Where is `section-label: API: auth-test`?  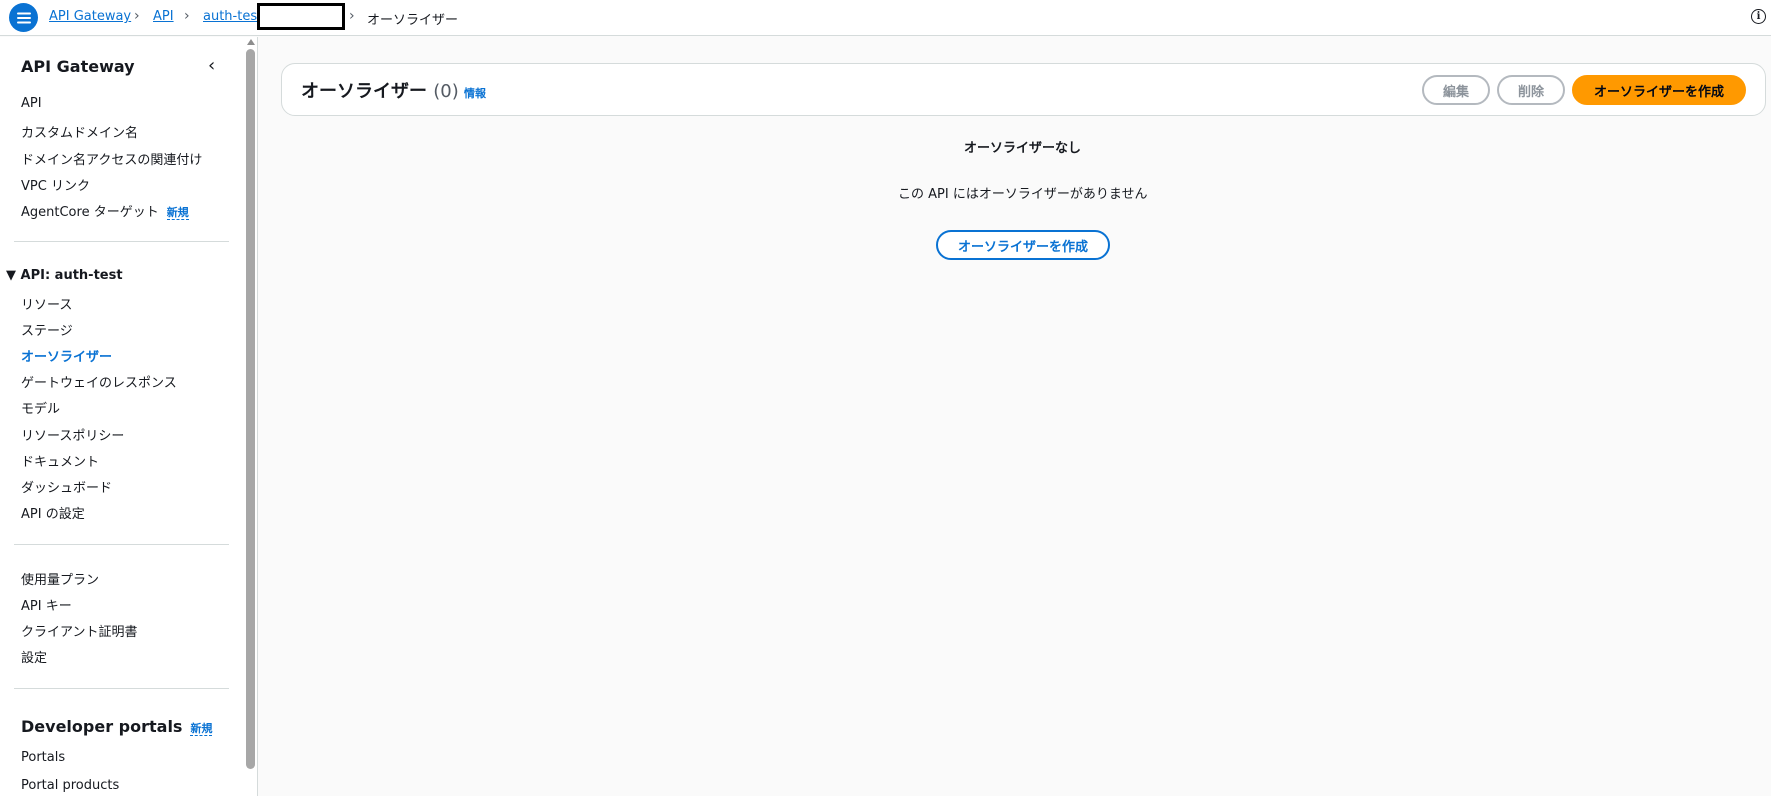 section-label: API: auth-test is located at coordinates (71, 275).